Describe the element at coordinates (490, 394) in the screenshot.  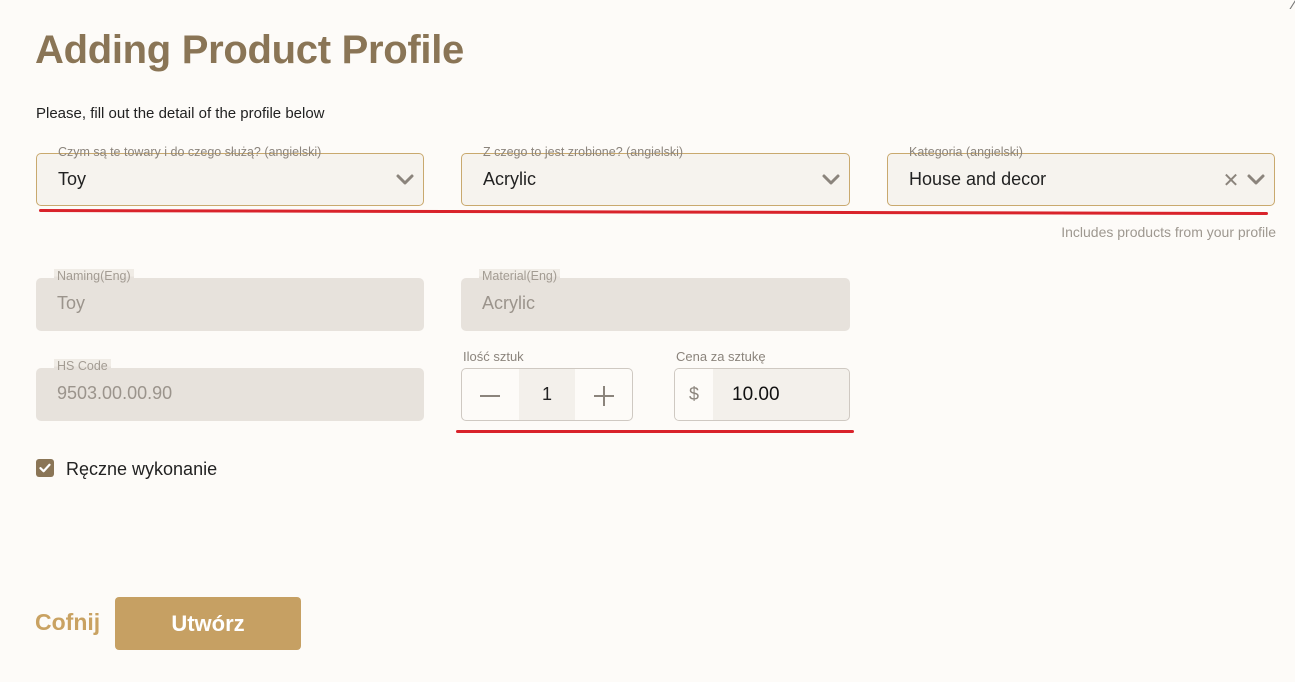
I see `minus-icon` at that location.